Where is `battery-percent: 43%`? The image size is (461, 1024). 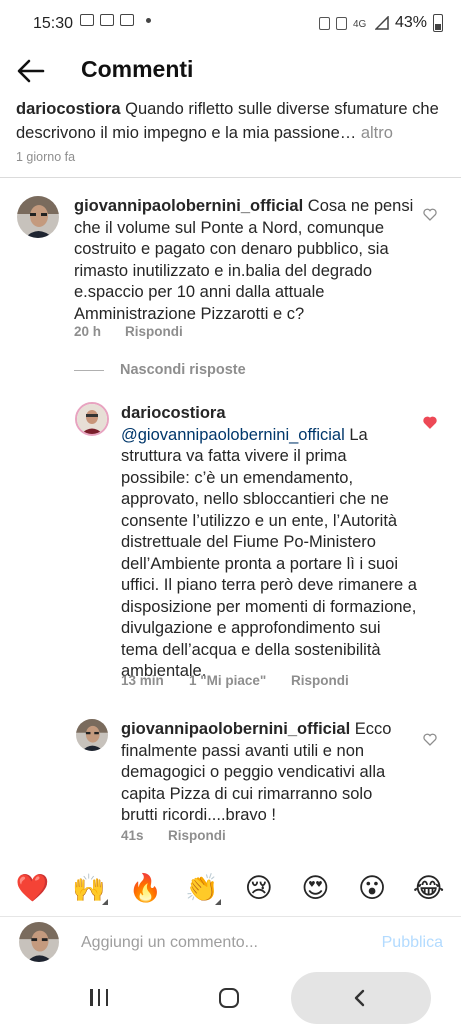
battery-percent: 43% is located at coordinates (410, 22).